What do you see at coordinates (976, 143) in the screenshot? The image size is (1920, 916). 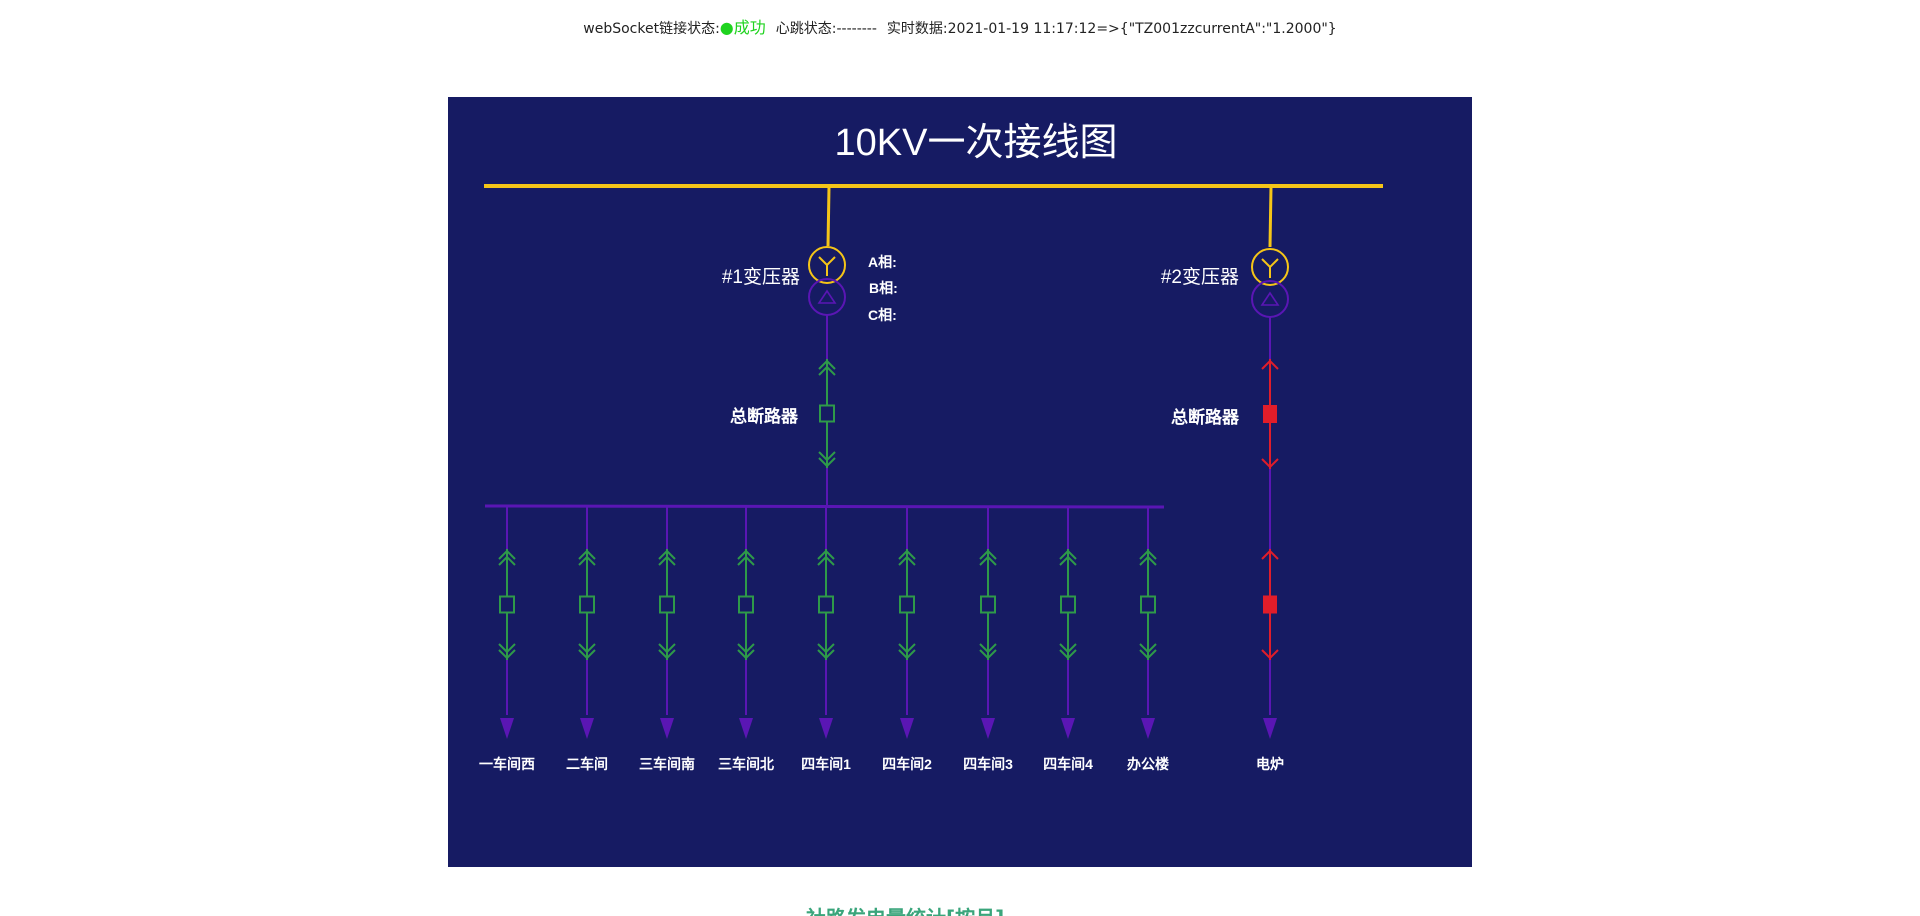 I see `diagram-title: 10KV一次接线图` at bounding box center [976, 143].